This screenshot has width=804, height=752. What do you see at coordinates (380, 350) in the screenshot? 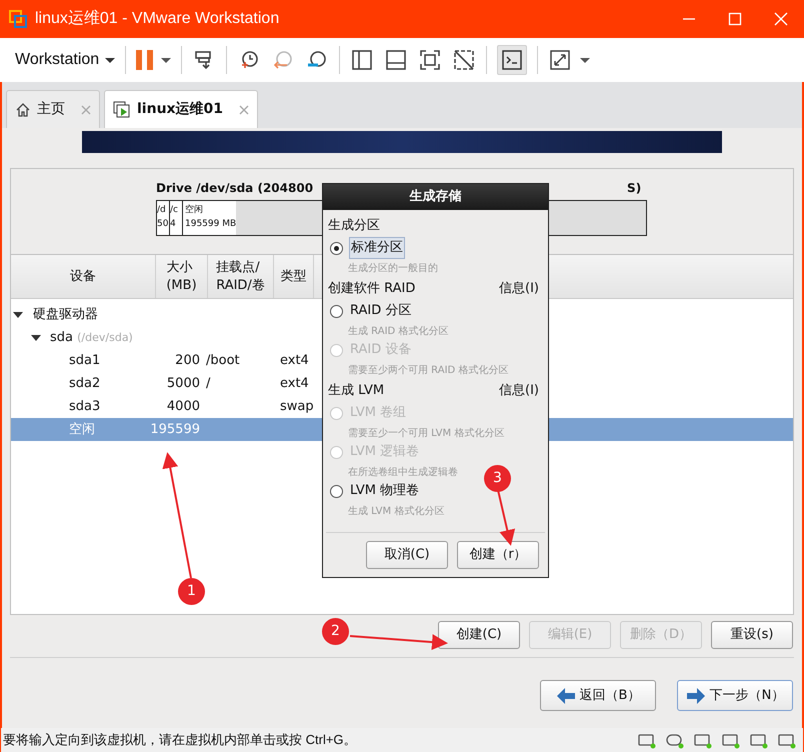
I see `option-label: RAID 设备` at bounding box center [380, 350].